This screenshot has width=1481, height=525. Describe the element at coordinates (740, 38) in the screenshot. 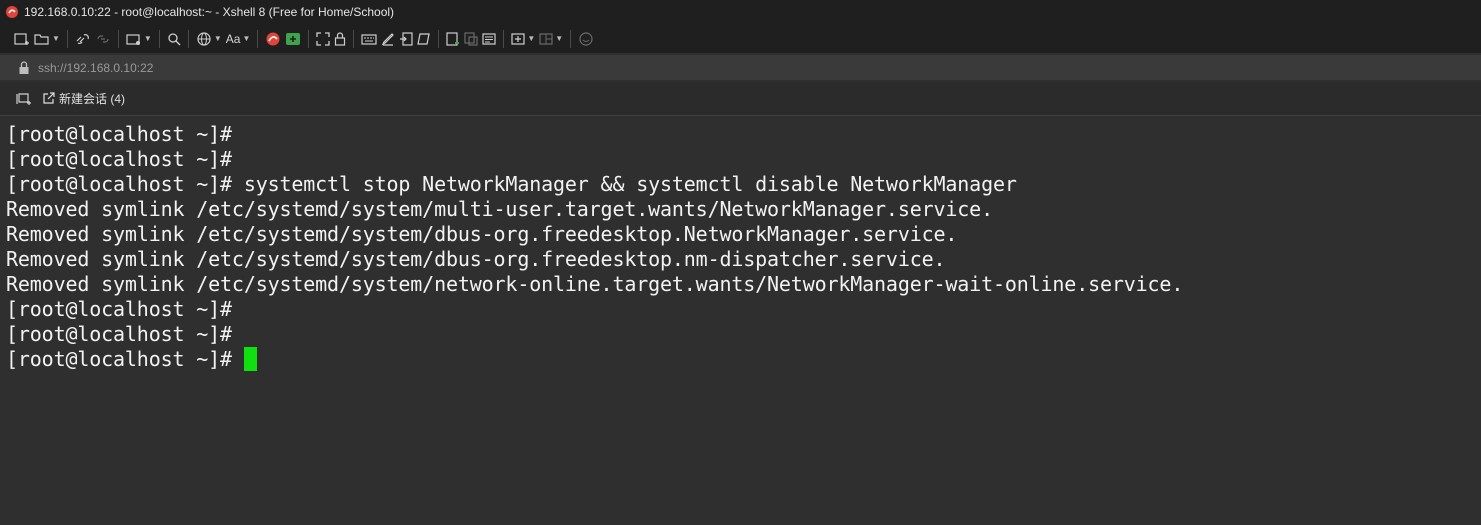

I see `toolbar: ▼ ▼ ▼ Aa ▼ ▼ ▼` at that location.